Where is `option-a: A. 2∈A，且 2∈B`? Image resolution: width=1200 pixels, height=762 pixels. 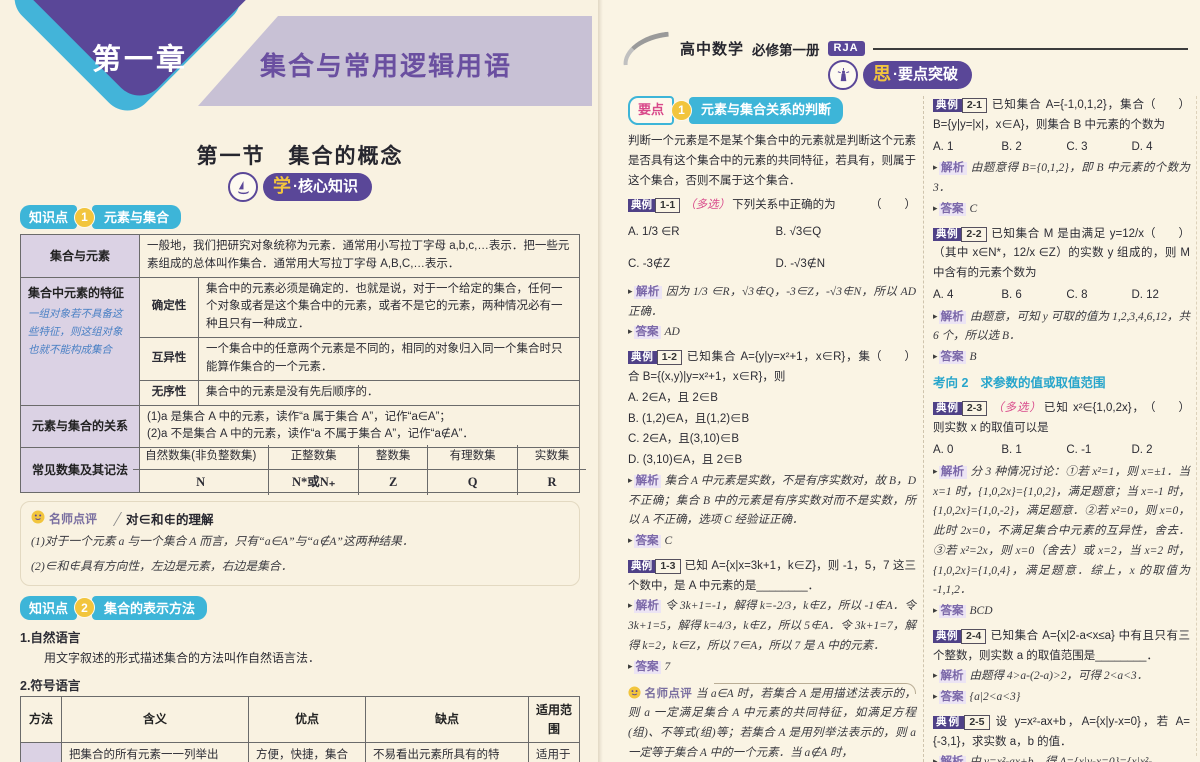
option-a: A. 2∈A，且 2∈B is located at coordinates (673, 397).